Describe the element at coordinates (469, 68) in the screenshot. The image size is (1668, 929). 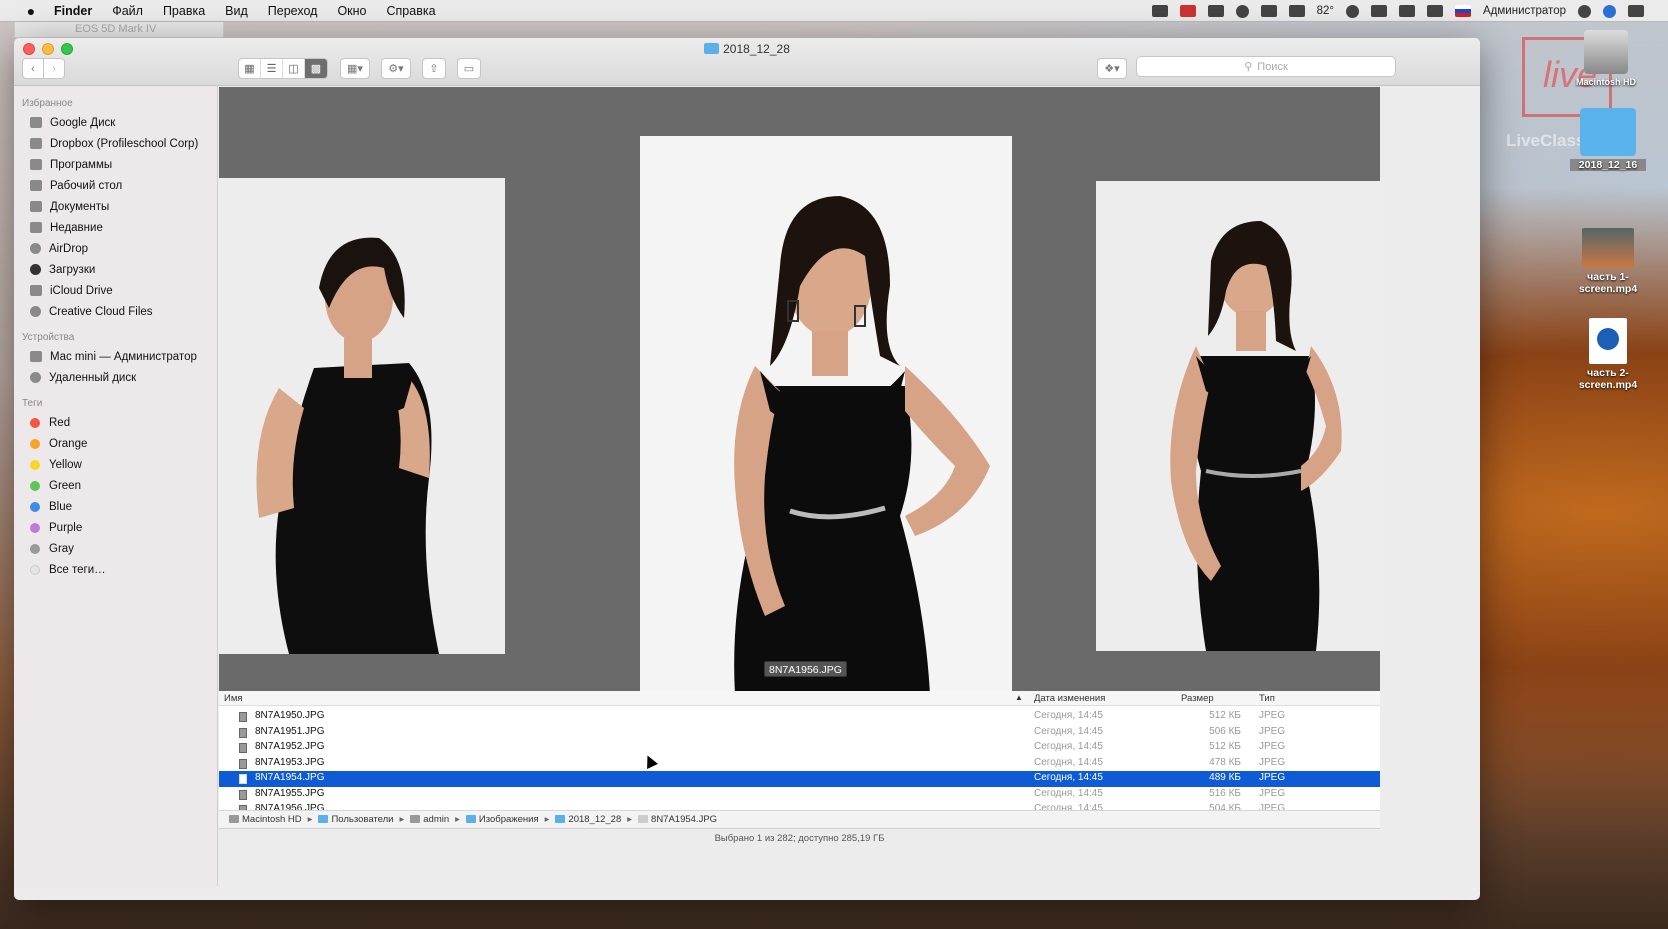
I see `tag-icon: ▭` at that location.